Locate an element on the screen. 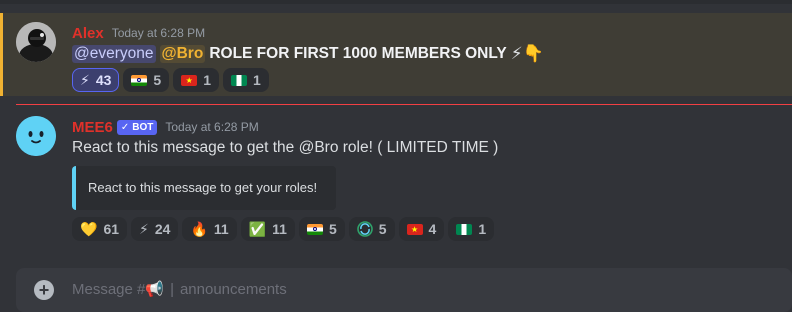 The width and height of the screenshot is (792, 312). reaction-fire: 🔥 11 is located at coordinates (209, 229).